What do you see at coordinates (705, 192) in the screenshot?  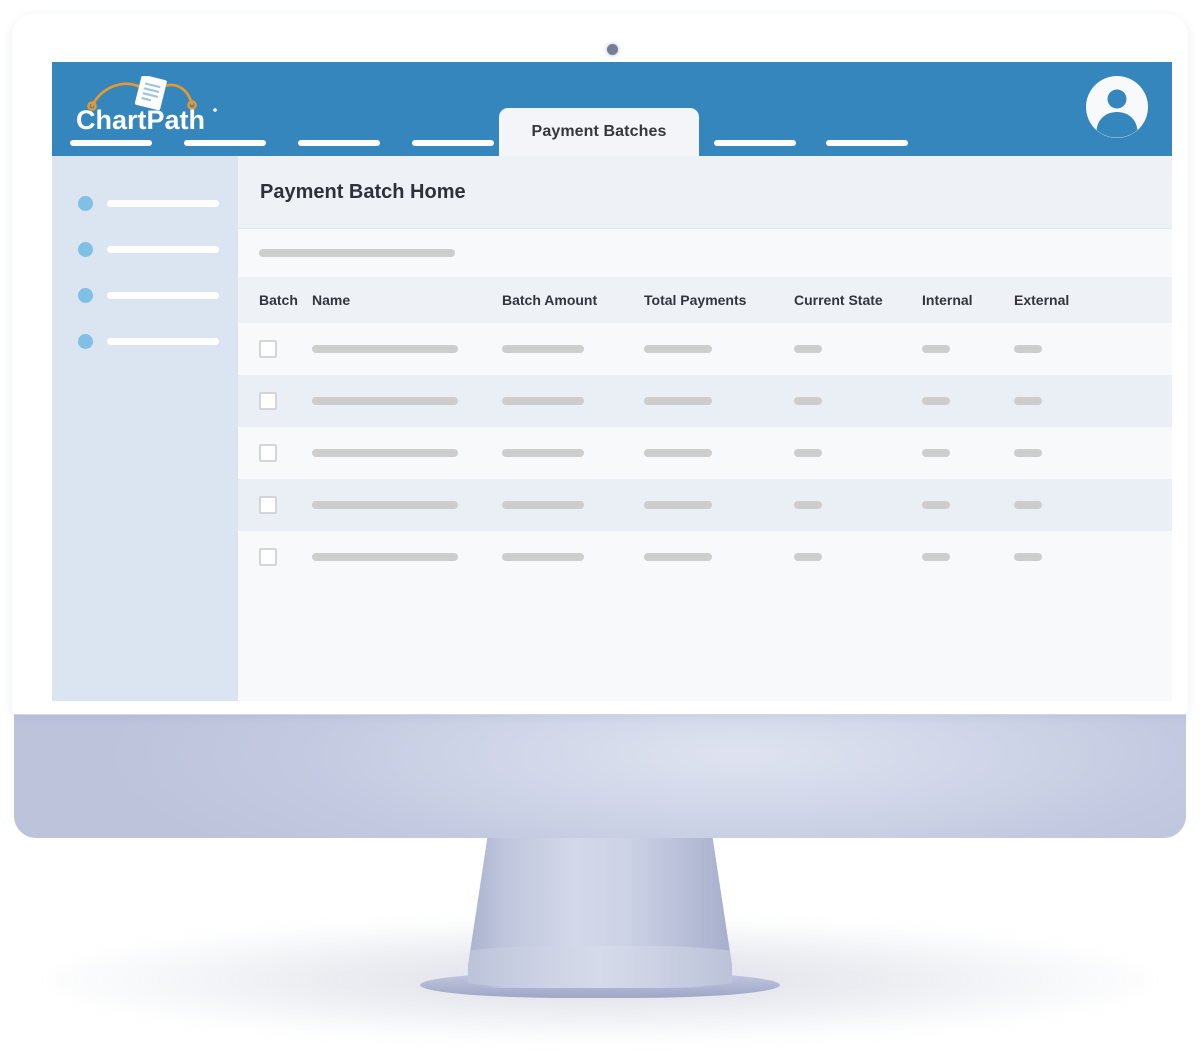 I see `page-header: Payment Batch Home` at bounding box center [705, 192].